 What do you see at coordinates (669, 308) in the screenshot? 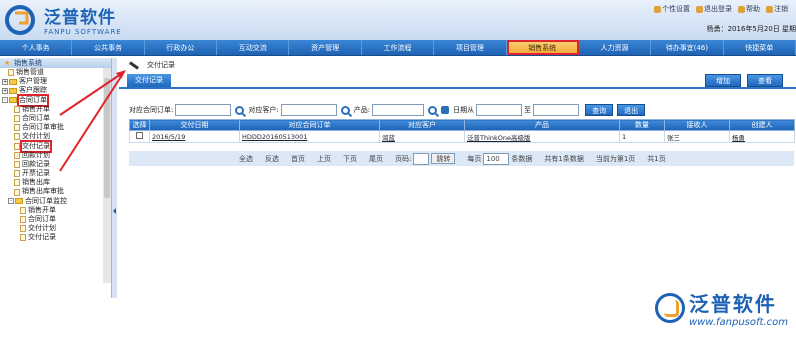
I see `footer-logo-icon` at bounding box center [669, 308].